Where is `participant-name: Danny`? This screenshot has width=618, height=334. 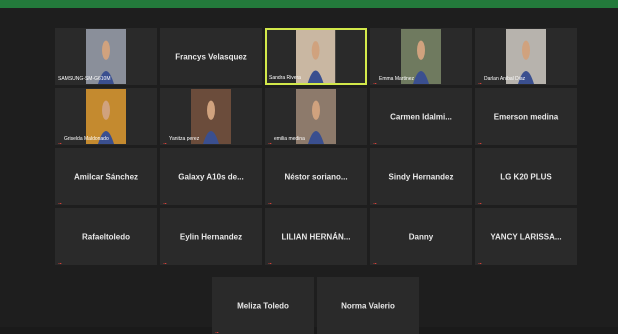 participant-name: Danny is located at coordinates (421, 236).